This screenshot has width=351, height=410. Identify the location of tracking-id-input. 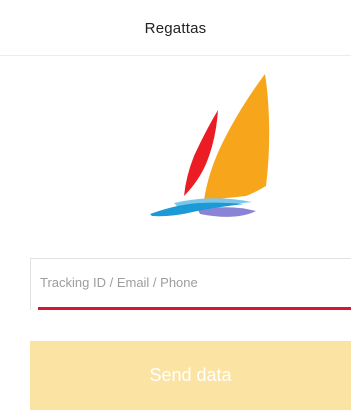
(191, 282).